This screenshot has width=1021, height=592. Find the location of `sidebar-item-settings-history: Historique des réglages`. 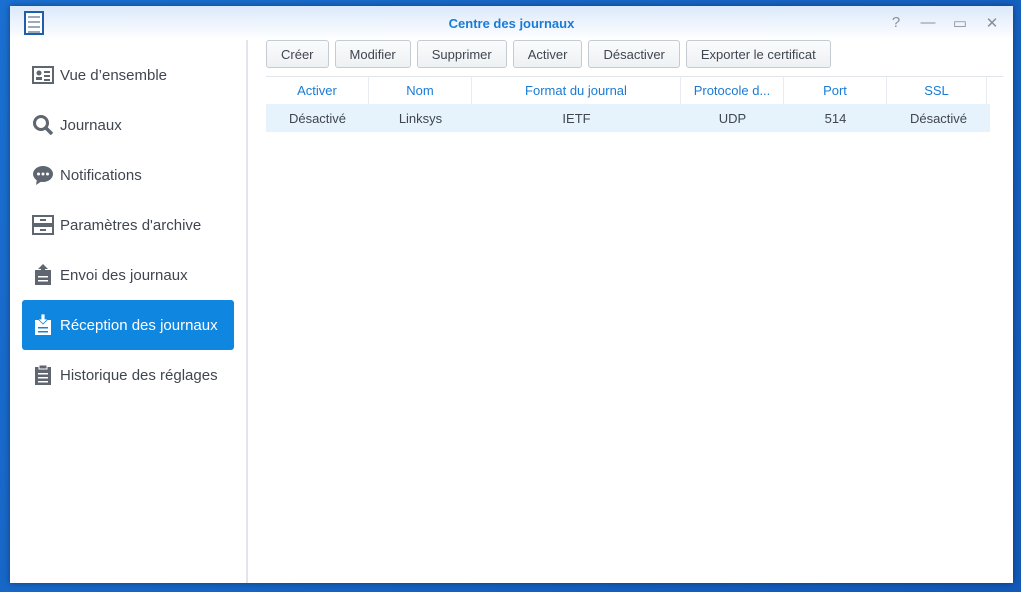

sidebar-item-settings-history: Historique des réglages is located at coordinates (128, 375).